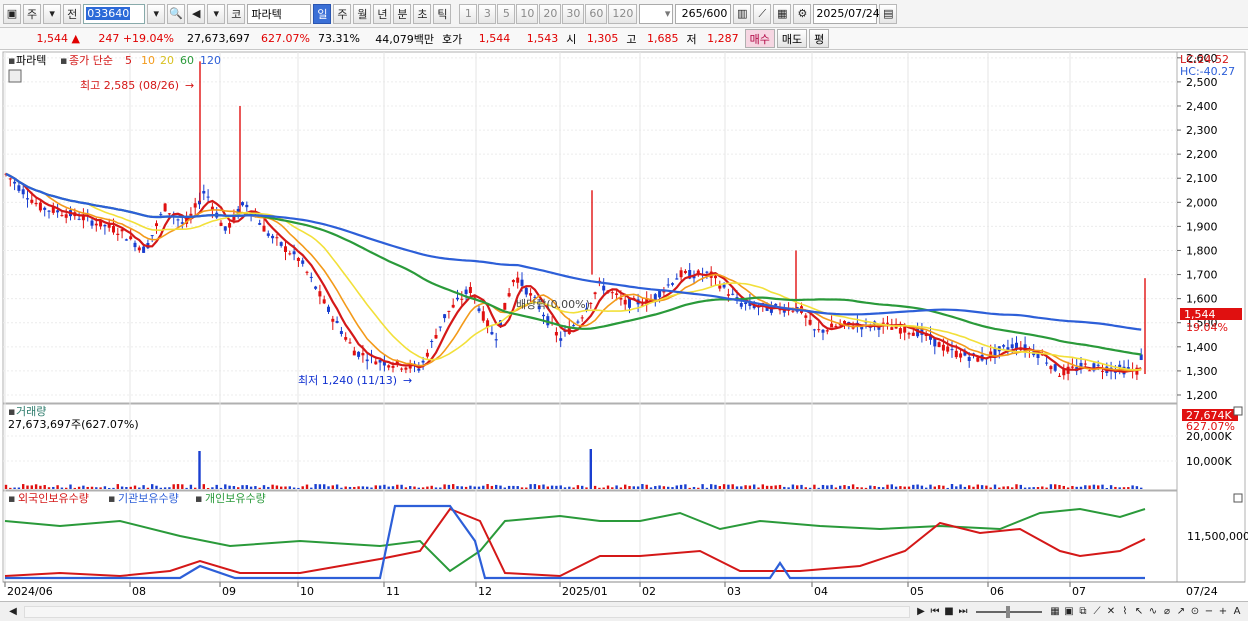  What do you see at coordinates (1069, 612) in the screenshot?
I see `layout-icon: ▣` at bounding box center [1069, 612].